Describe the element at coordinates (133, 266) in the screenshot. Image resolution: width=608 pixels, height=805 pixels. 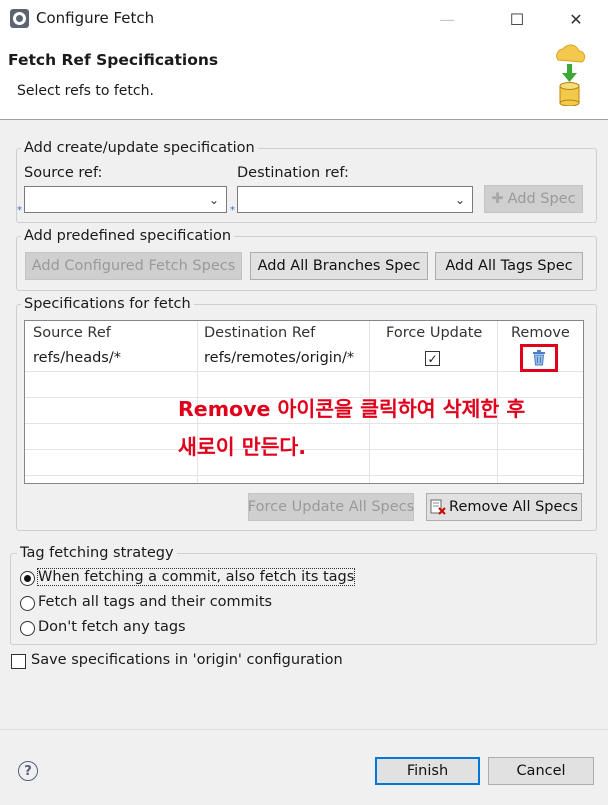
I see `add-configured-fetch-specs-button: Add Configured Fetch Specs` at that location.